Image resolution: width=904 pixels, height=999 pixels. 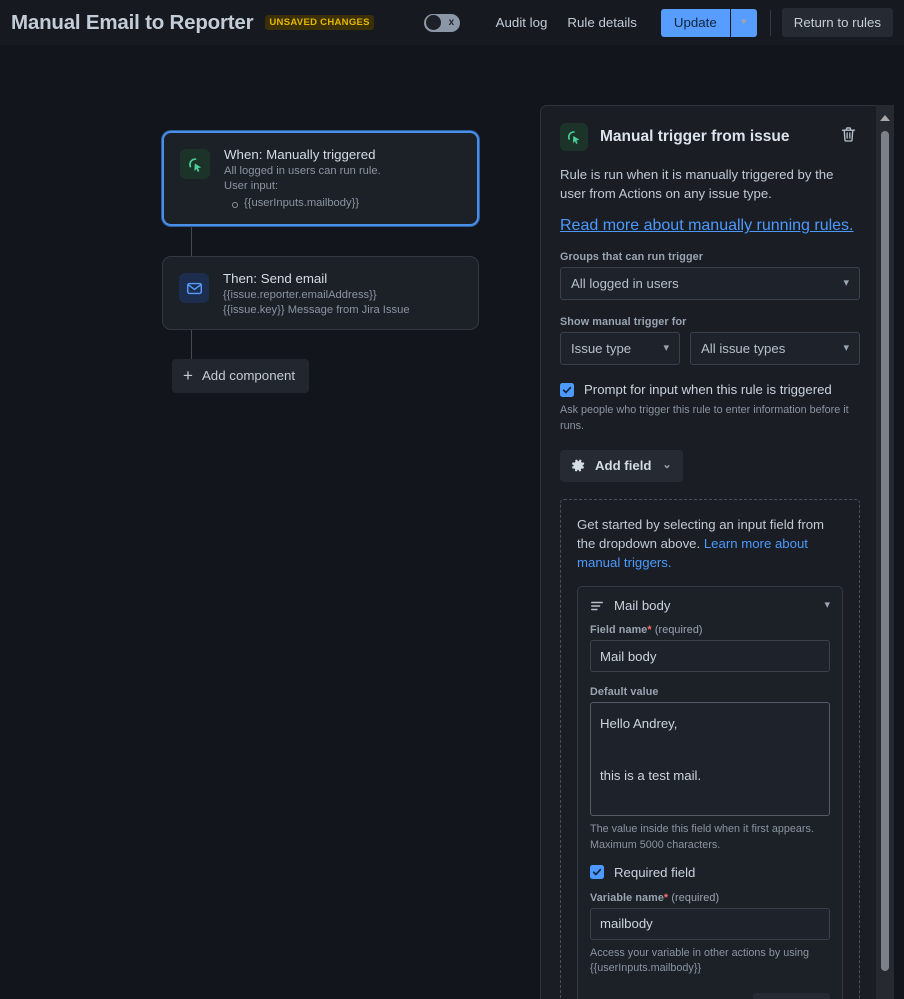 I want to click on text-lines-icon, so click(x=597, y=606).